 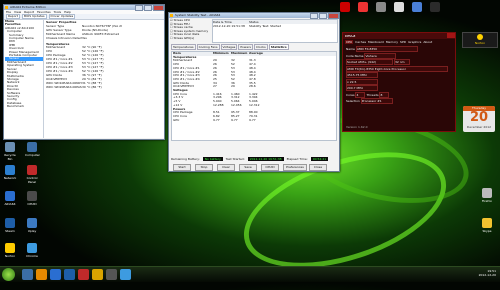 I want to click on cpu-name-field: AMD FX-8350, so click(x=386, y=49).